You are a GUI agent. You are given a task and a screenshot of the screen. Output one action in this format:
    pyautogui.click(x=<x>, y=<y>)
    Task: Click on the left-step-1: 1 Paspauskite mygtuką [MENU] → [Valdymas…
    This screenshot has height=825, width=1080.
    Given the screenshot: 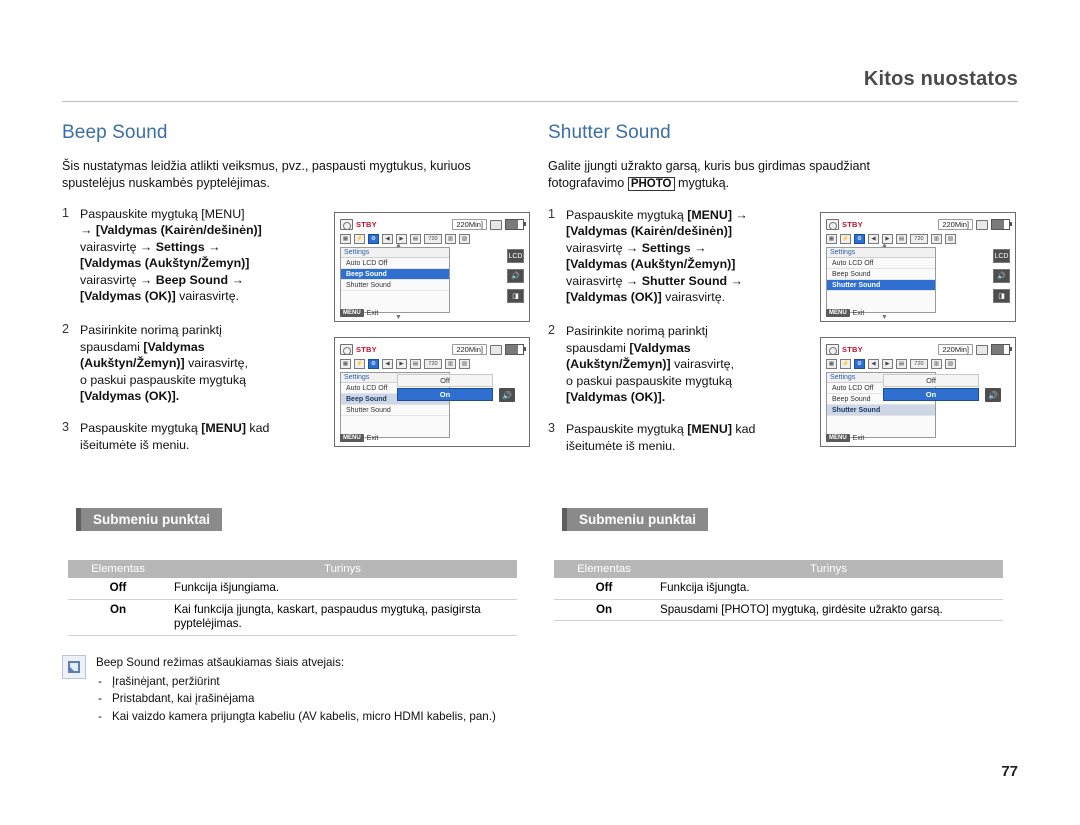 What is the action you would take?
    pyautogui.click(x=187, y=255)
    